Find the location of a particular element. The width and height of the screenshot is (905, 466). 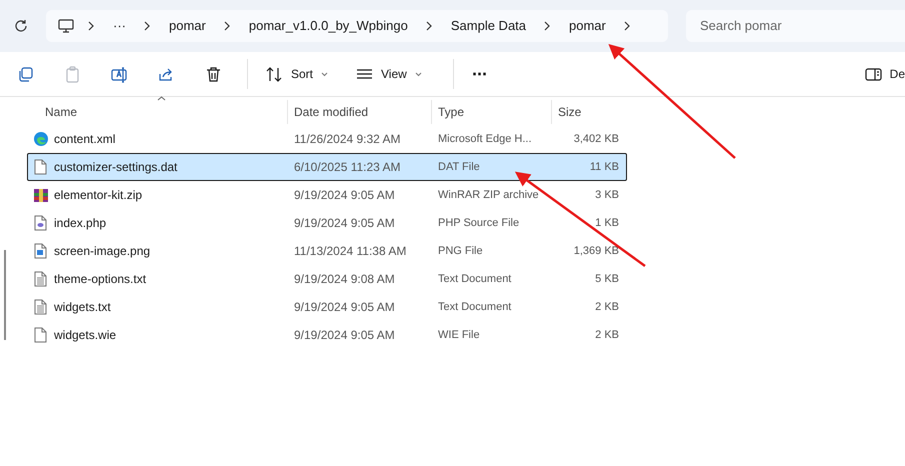

file-date: 9/19/2024 9:08 AM is located at coordinates (344, 279).